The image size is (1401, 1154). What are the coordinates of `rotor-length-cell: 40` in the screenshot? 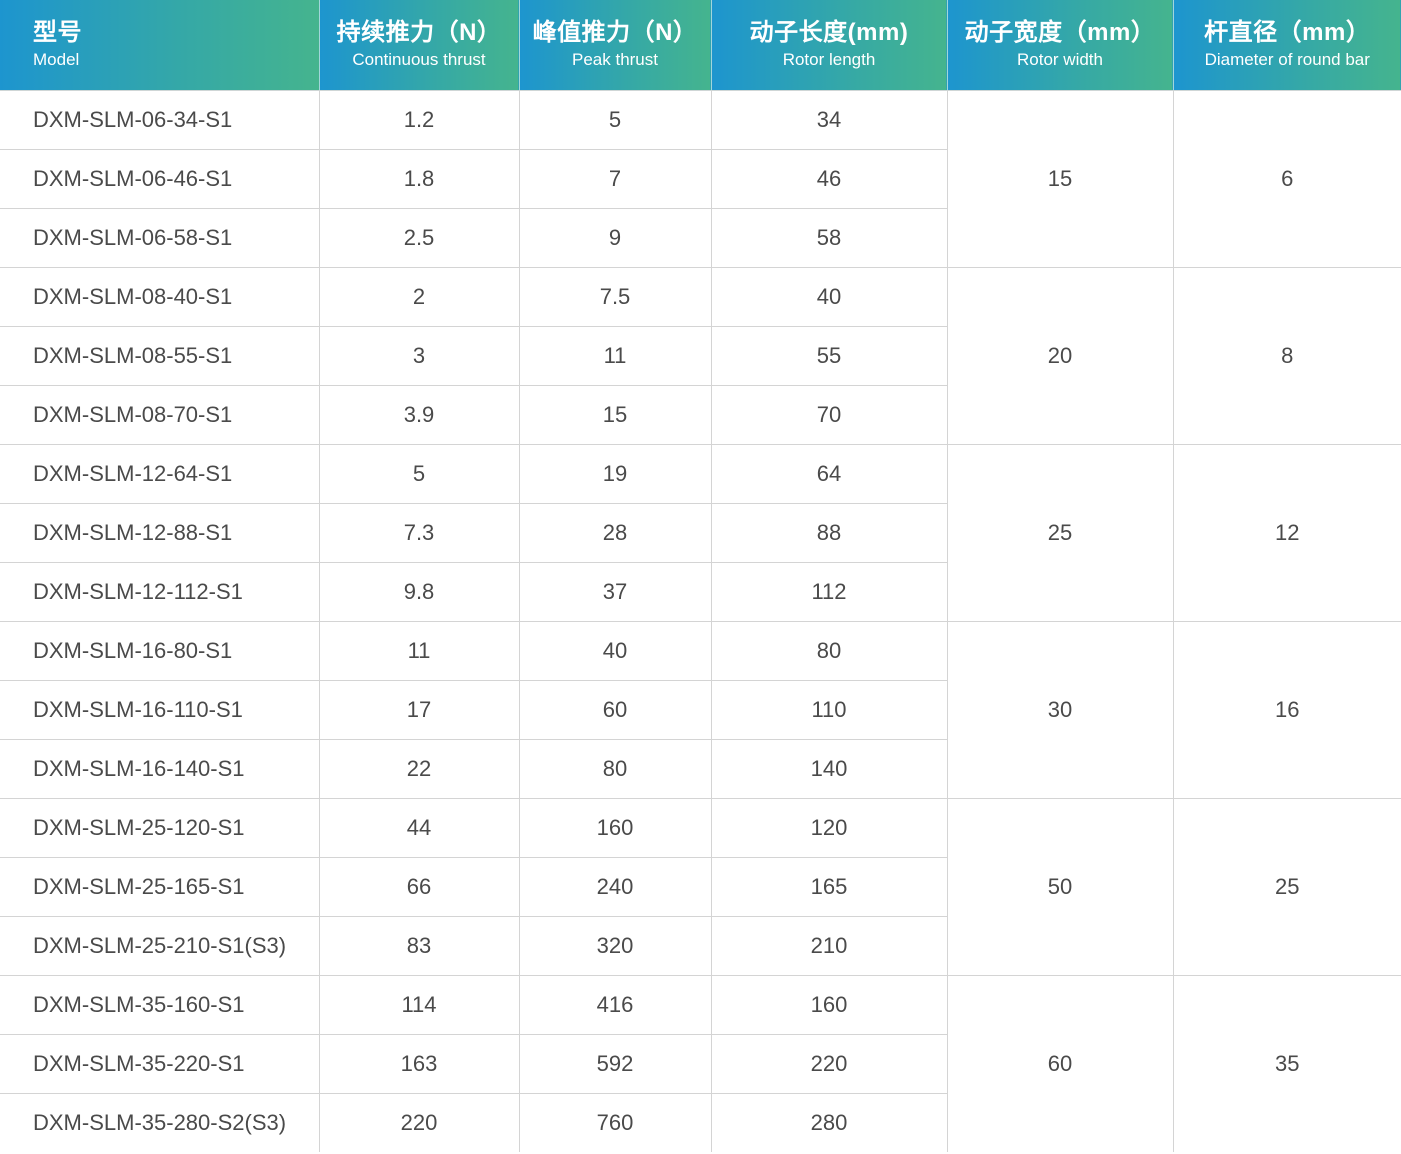 It's located at (828, 297).